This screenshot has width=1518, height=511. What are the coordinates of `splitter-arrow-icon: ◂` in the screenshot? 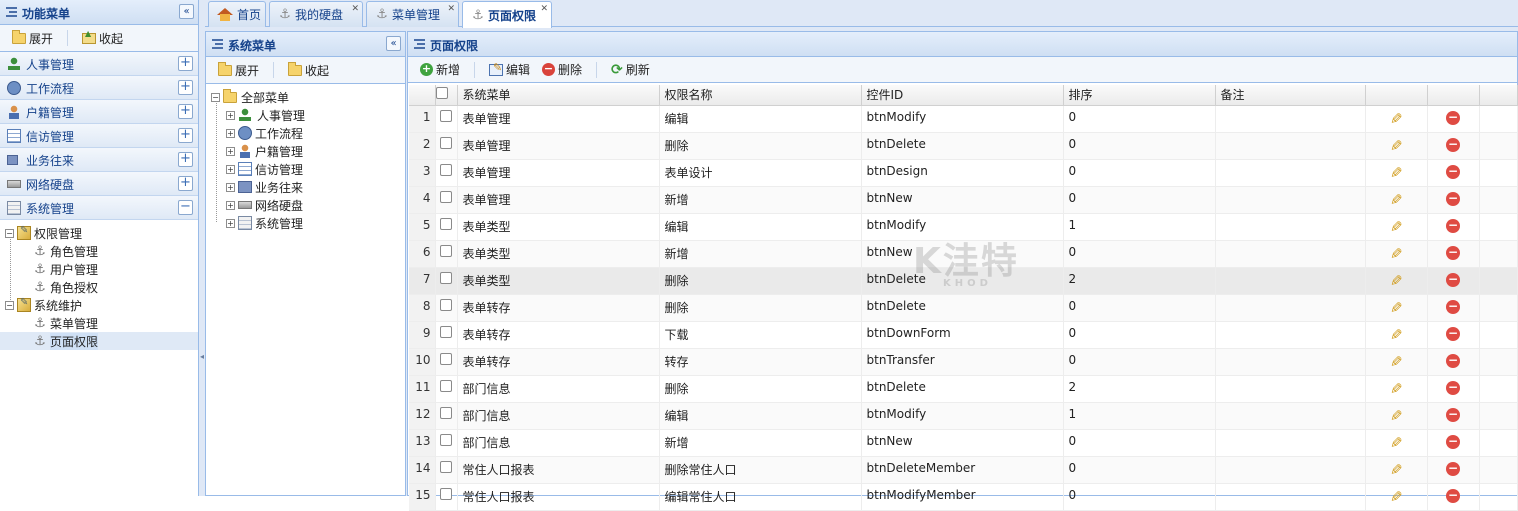 It's located at (202, 356).